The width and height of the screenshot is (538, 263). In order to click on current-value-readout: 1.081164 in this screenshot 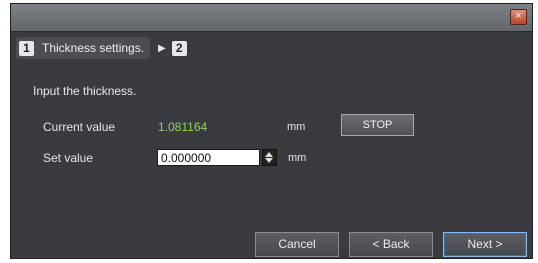, I will do `click(183, 127)`.